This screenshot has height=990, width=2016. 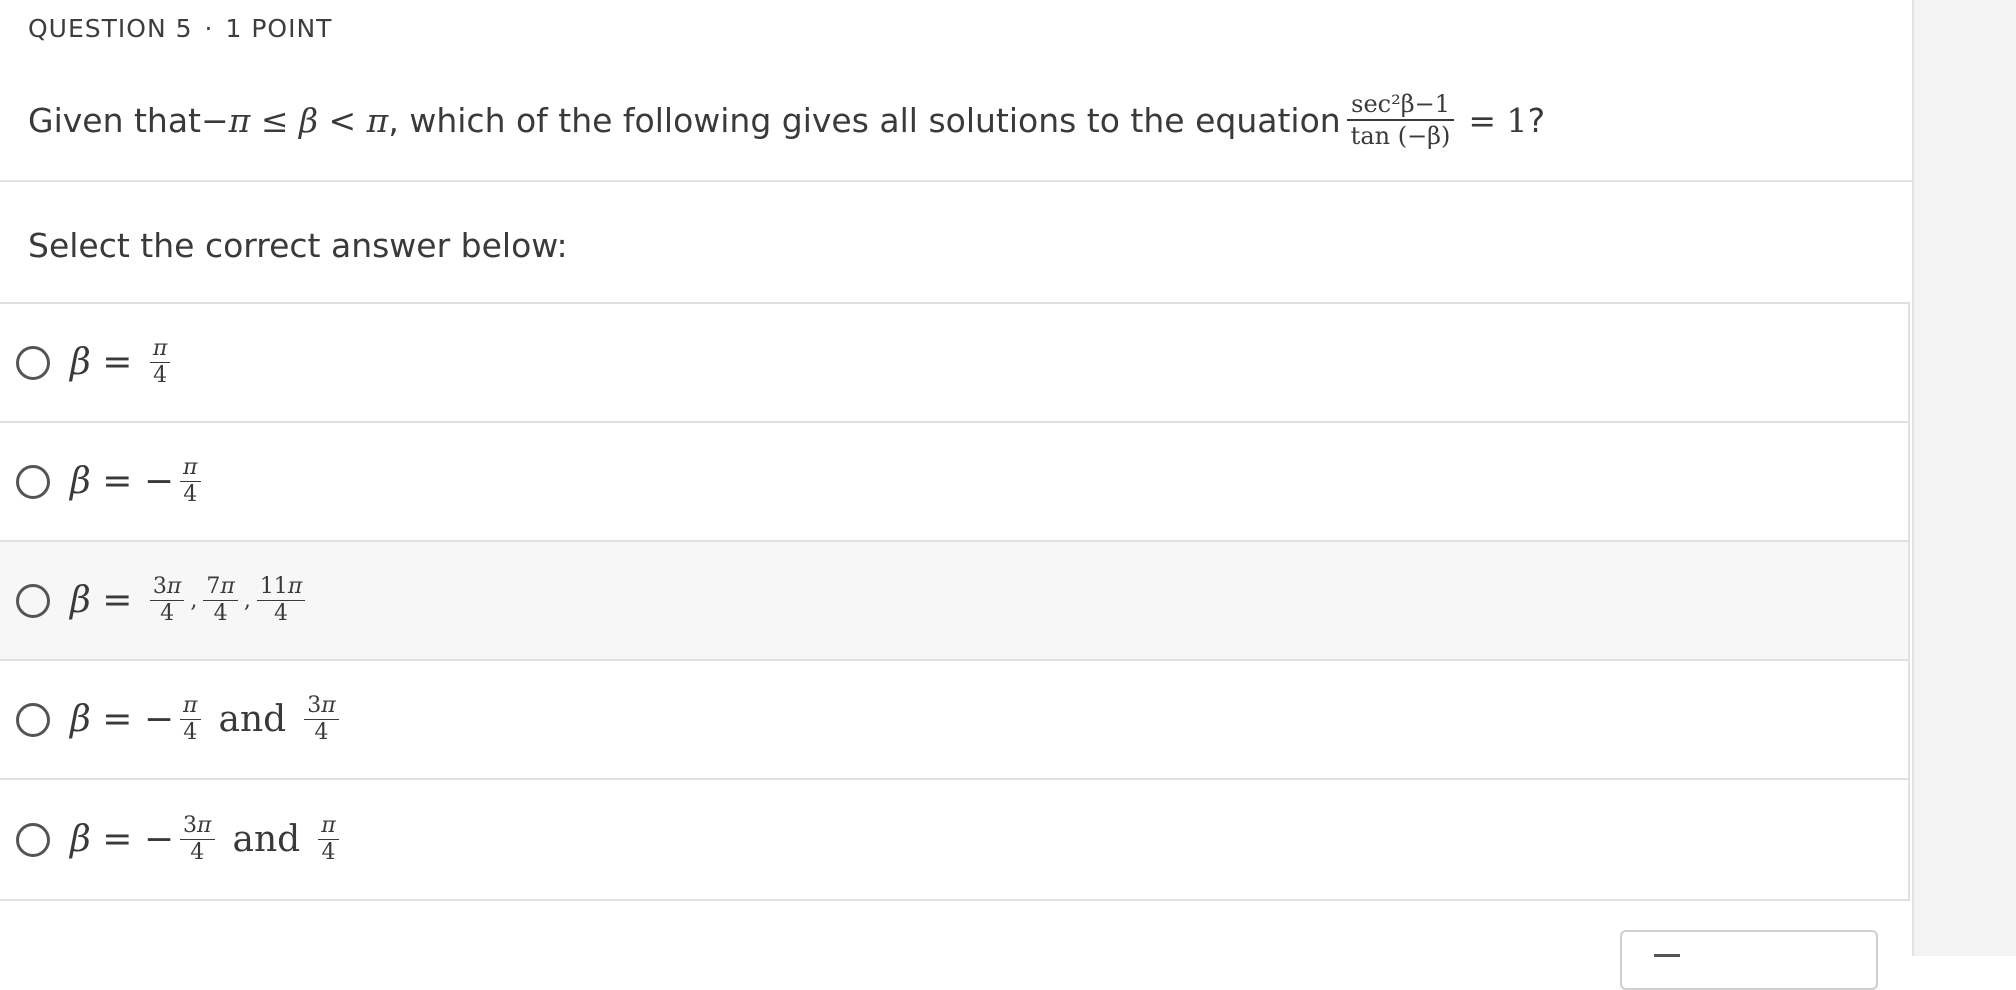 What do you see at coordinates (1400, 120) in the screenshot?
I see `equation-fraction: sec²β−1 tan (−β)` at bounding box center [1400, 120].